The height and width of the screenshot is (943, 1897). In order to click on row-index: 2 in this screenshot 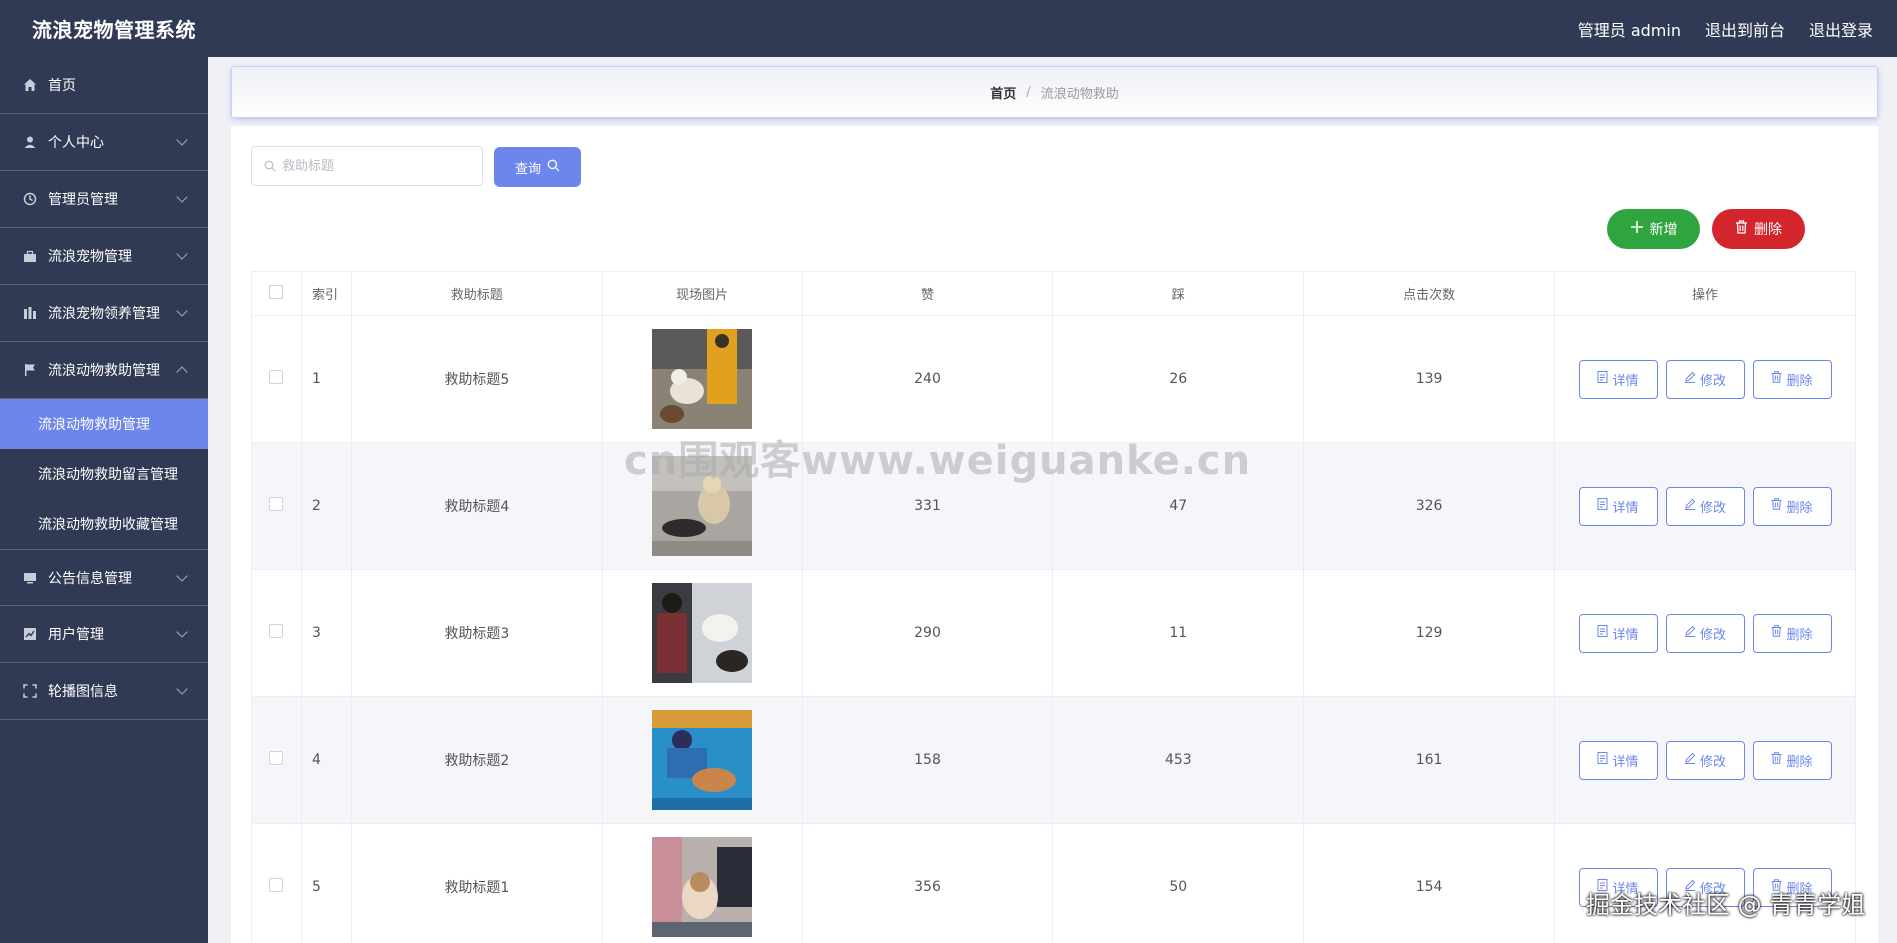, I will do `click(326, 506)`.